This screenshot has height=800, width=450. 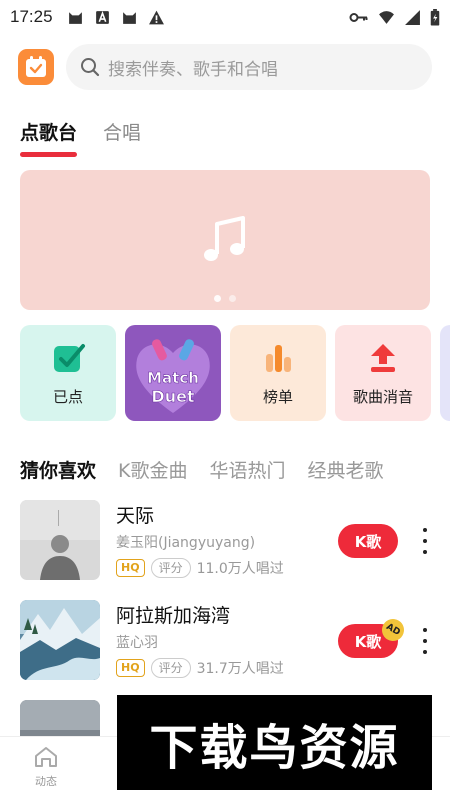 I want to click on svg-text: Duet, so click(x=173, y=396).